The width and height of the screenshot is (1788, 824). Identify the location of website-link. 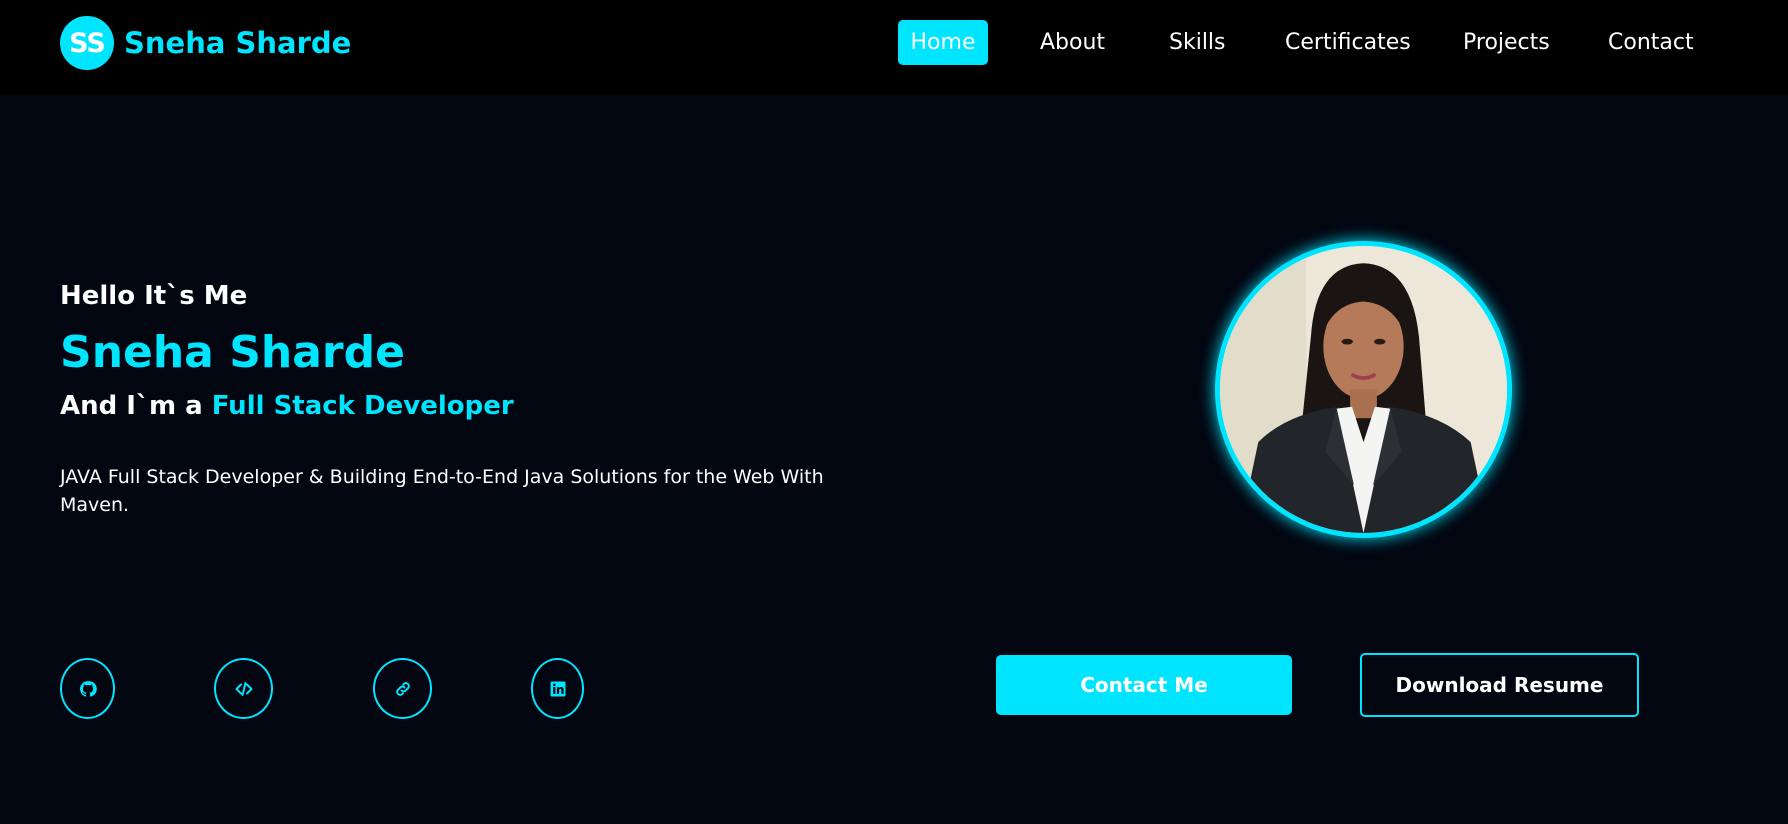
(402, 688).